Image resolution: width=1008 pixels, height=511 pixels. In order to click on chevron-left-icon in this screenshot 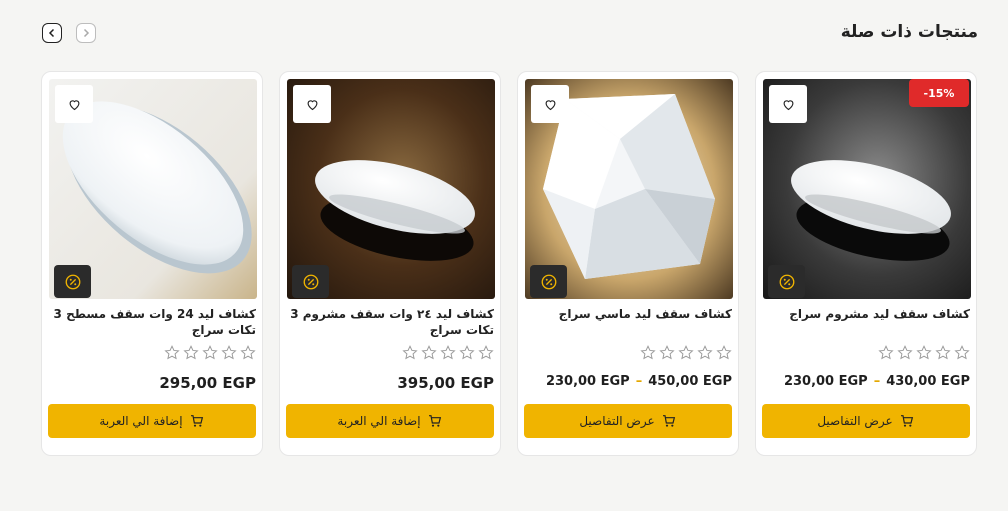, I will do `click(51, 33)`.